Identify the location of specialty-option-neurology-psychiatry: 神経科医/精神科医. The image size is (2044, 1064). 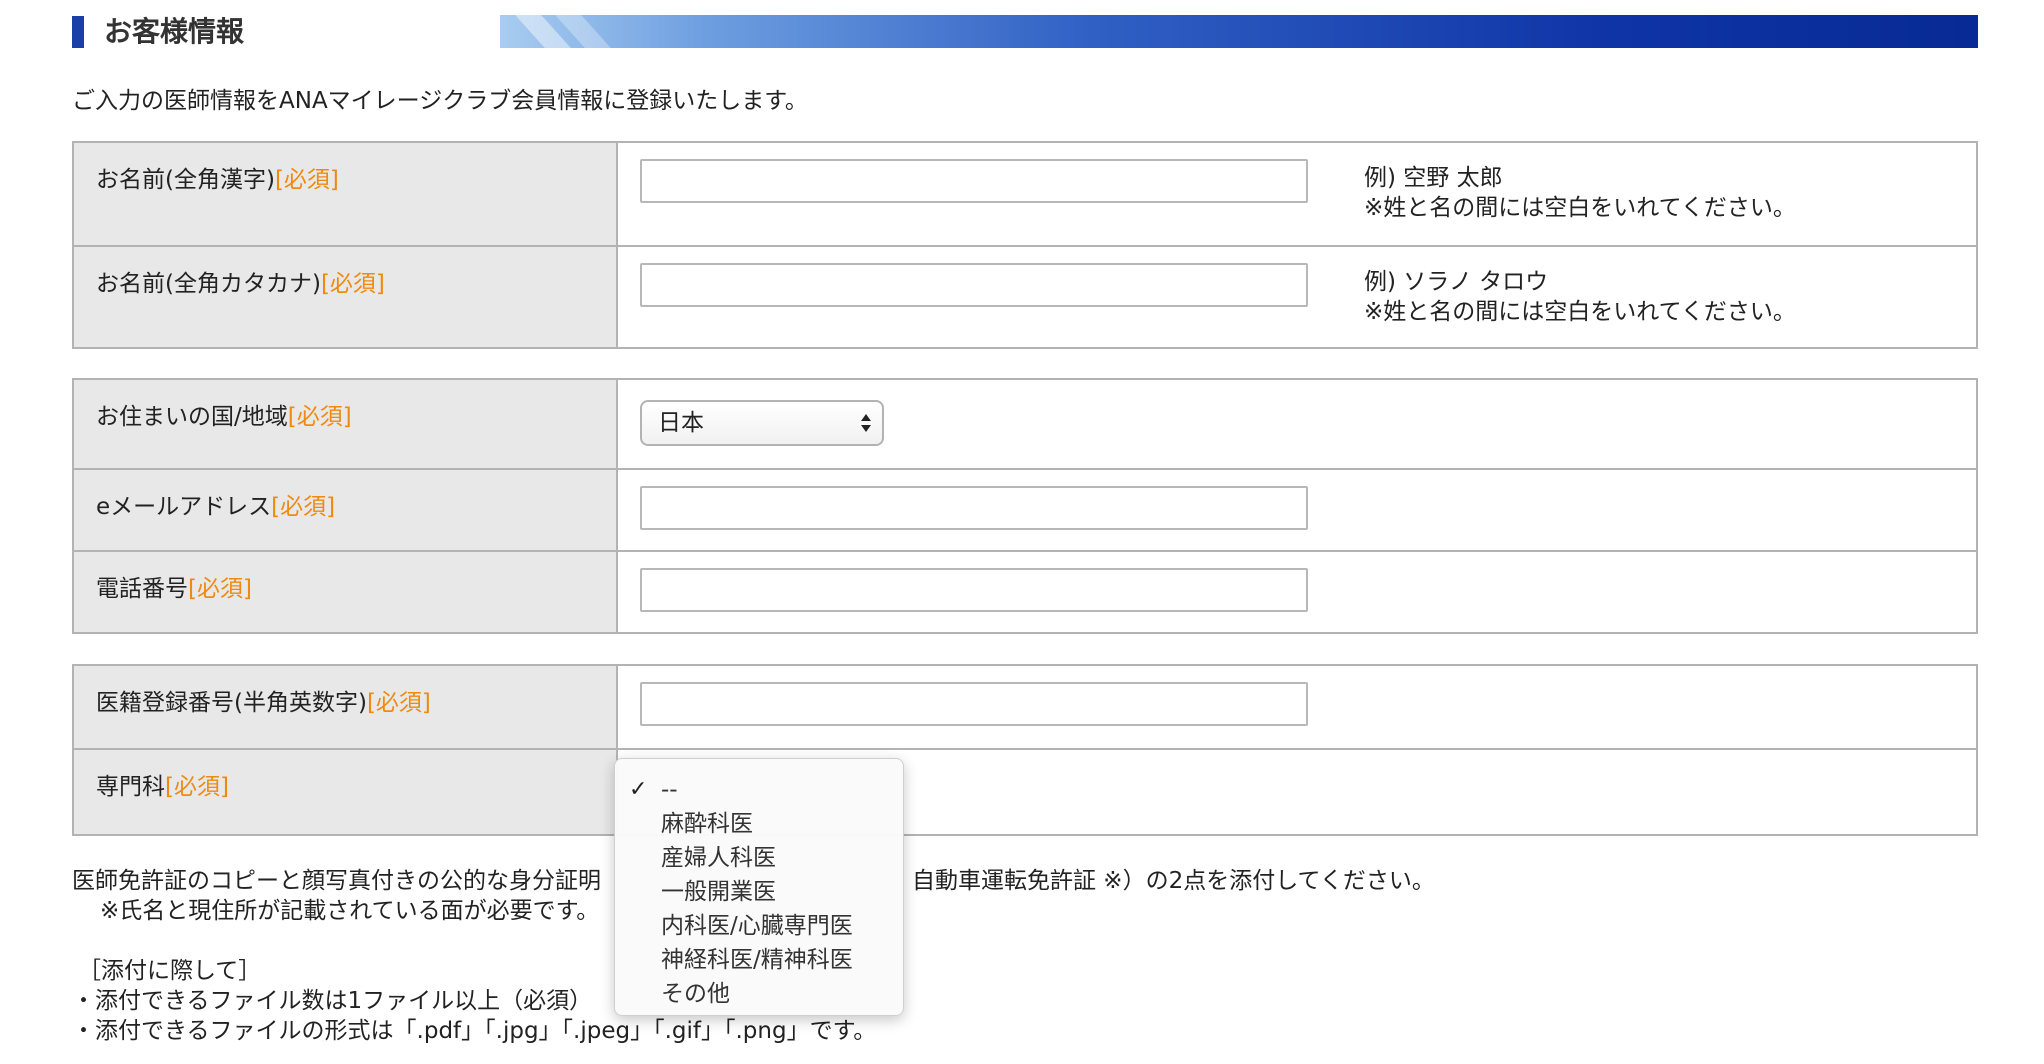
(759, 960).